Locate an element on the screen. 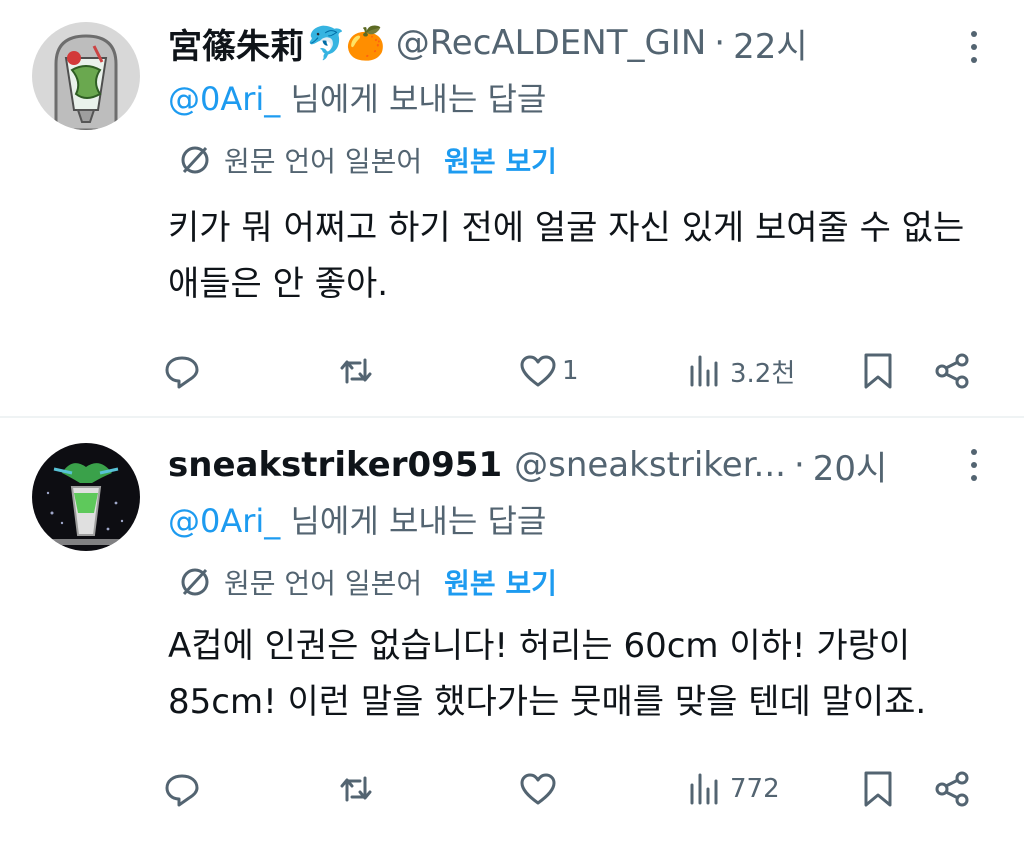 The height and width of the screenshot is (846, 1024). display-name: sneakstriker0951 is located at coordinates (335, 465).